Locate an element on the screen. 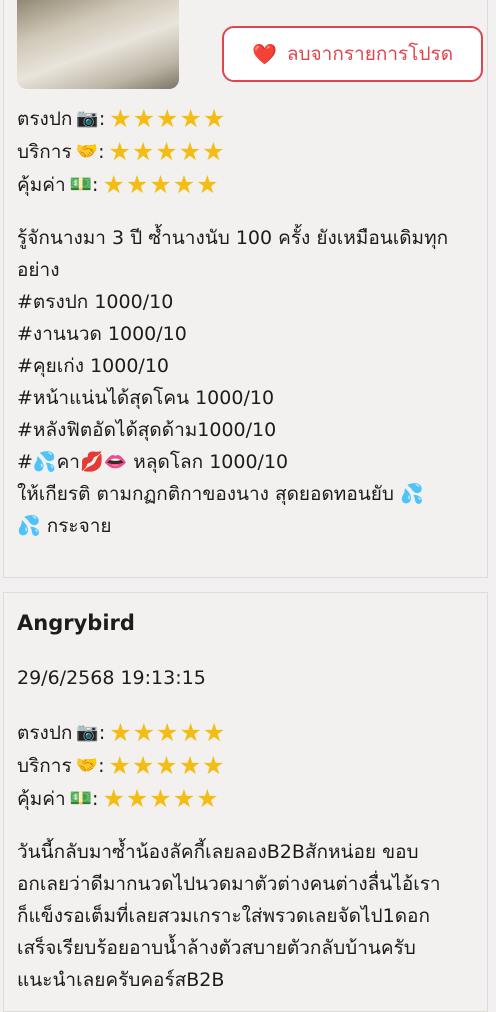 Image resolution: width=496 pixels, height=1012 pixels. author-name: Angrybird is located at coordinates (76, 623).